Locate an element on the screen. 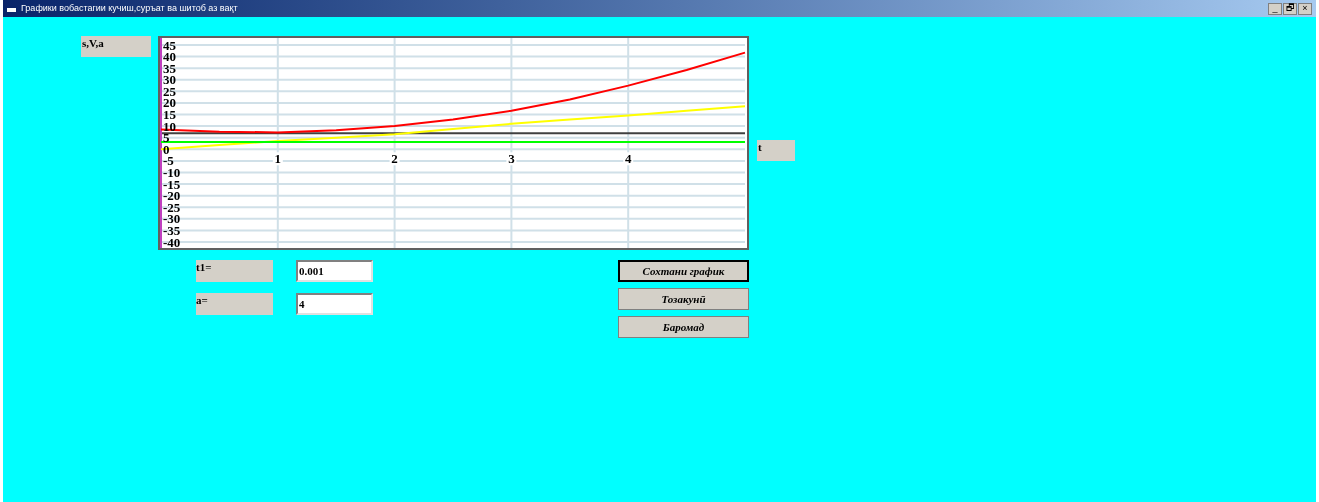 Image resolution: width=1319 pixels, height=502 pixels. close-button: × is located at coordinates (1305, 8).